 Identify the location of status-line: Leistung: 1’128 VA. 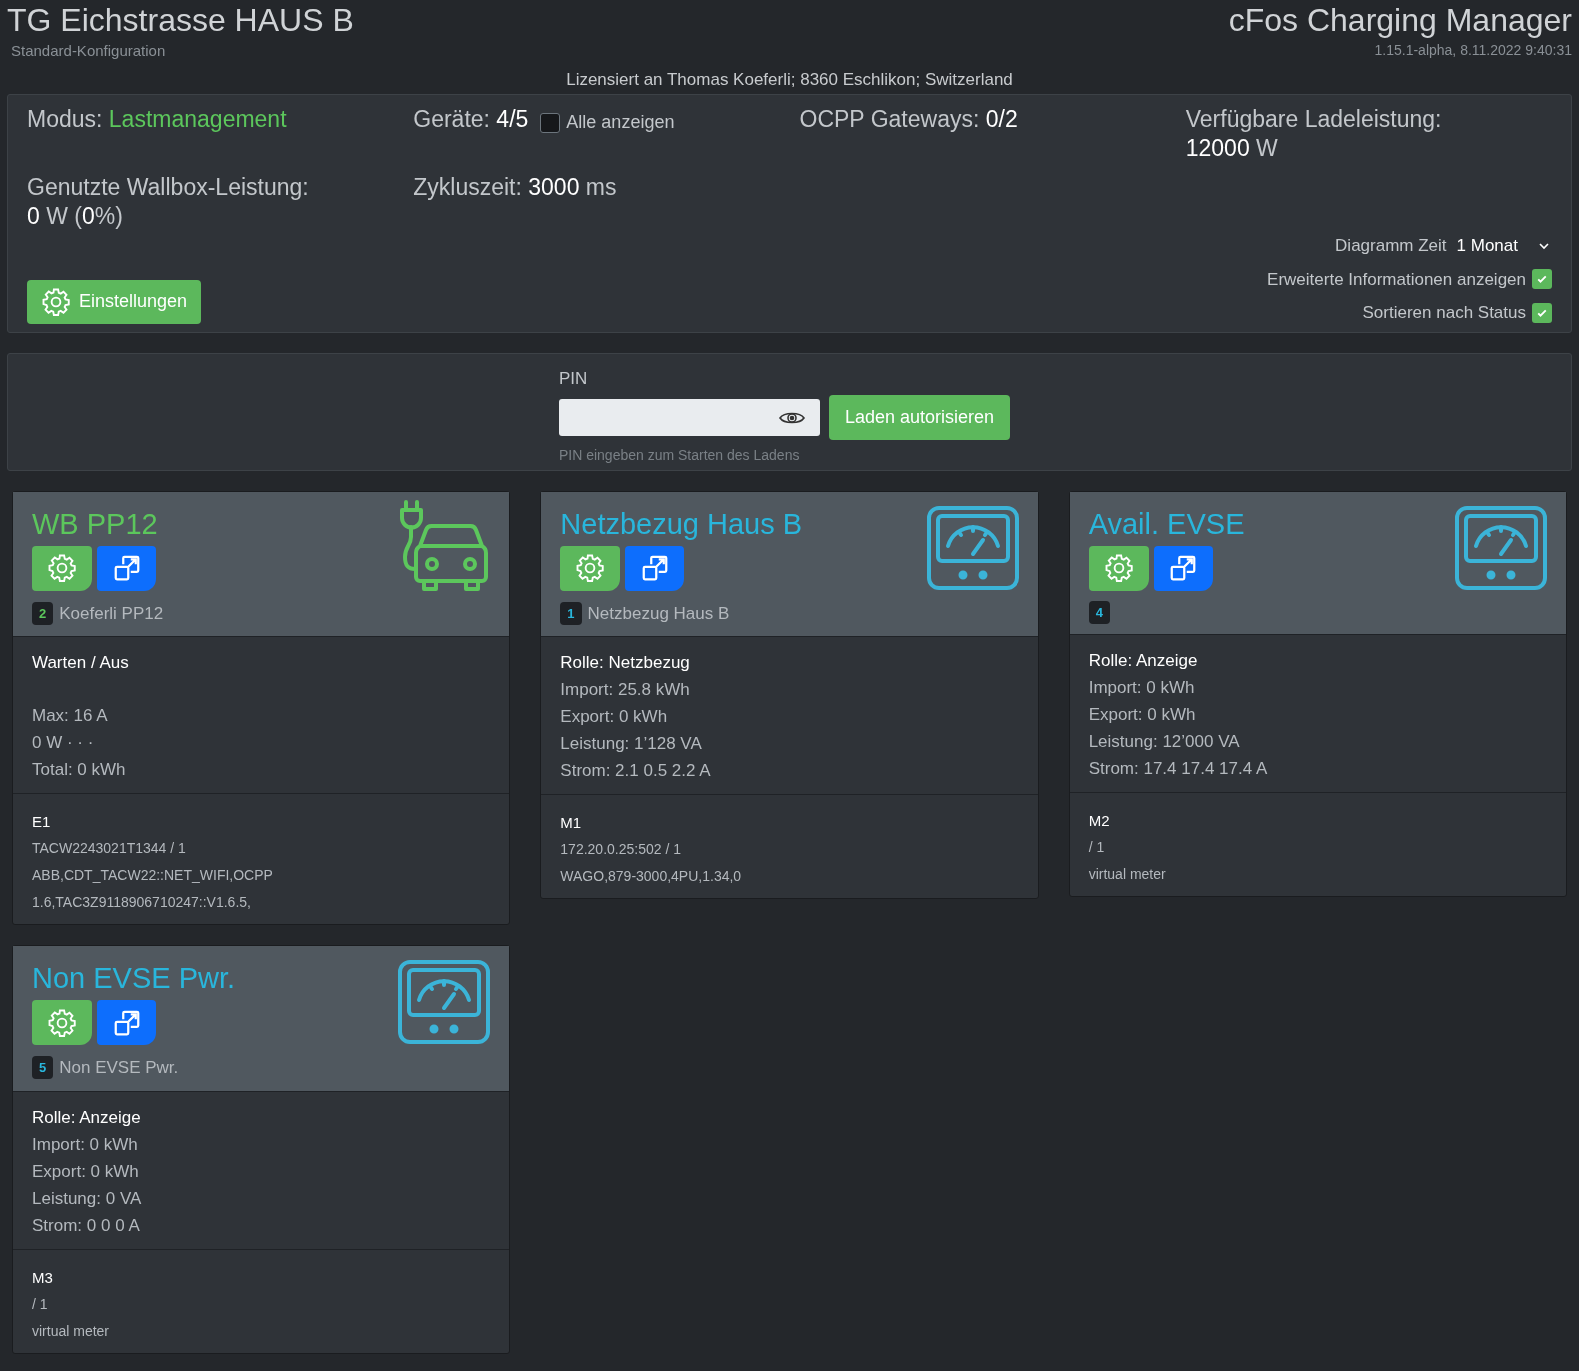
(631, 744).